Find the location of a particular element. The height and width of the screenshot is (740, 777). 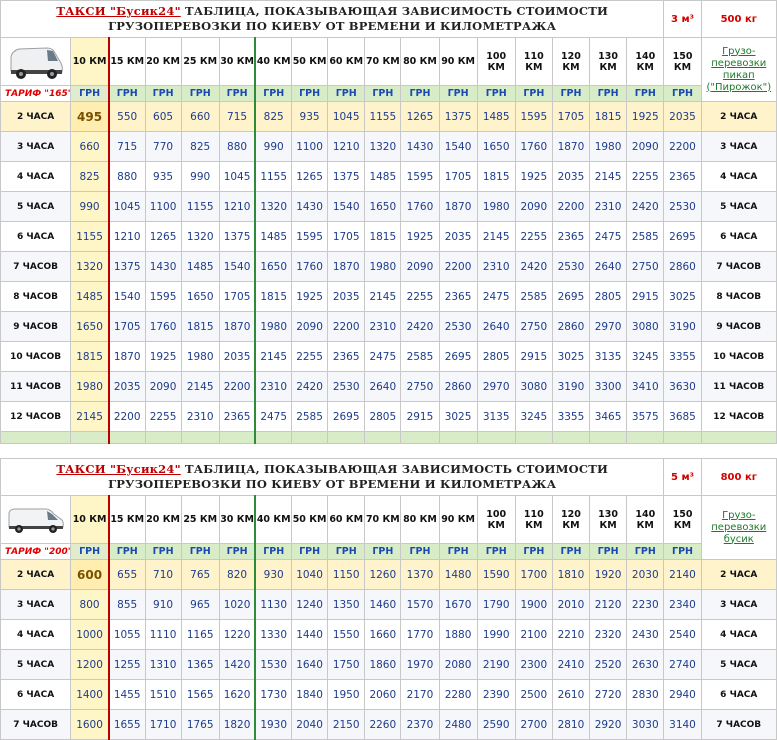

price-cell: 1550 is located at coordinates (346, 634).